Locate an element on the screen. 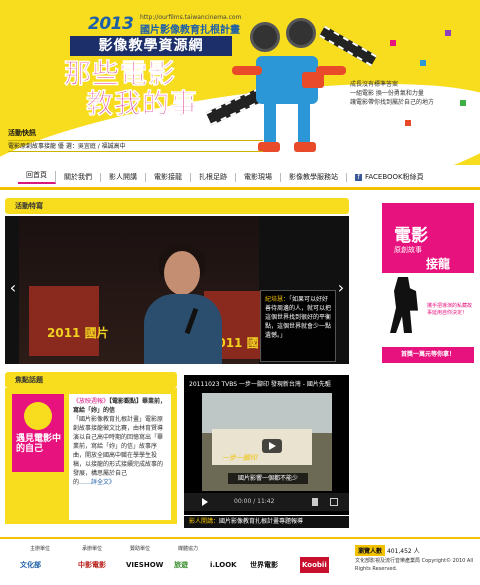 The height and width of the screenshot is (585, 480). banner-title: 那些電影 教我的事 is located at coordinates (131, 89).